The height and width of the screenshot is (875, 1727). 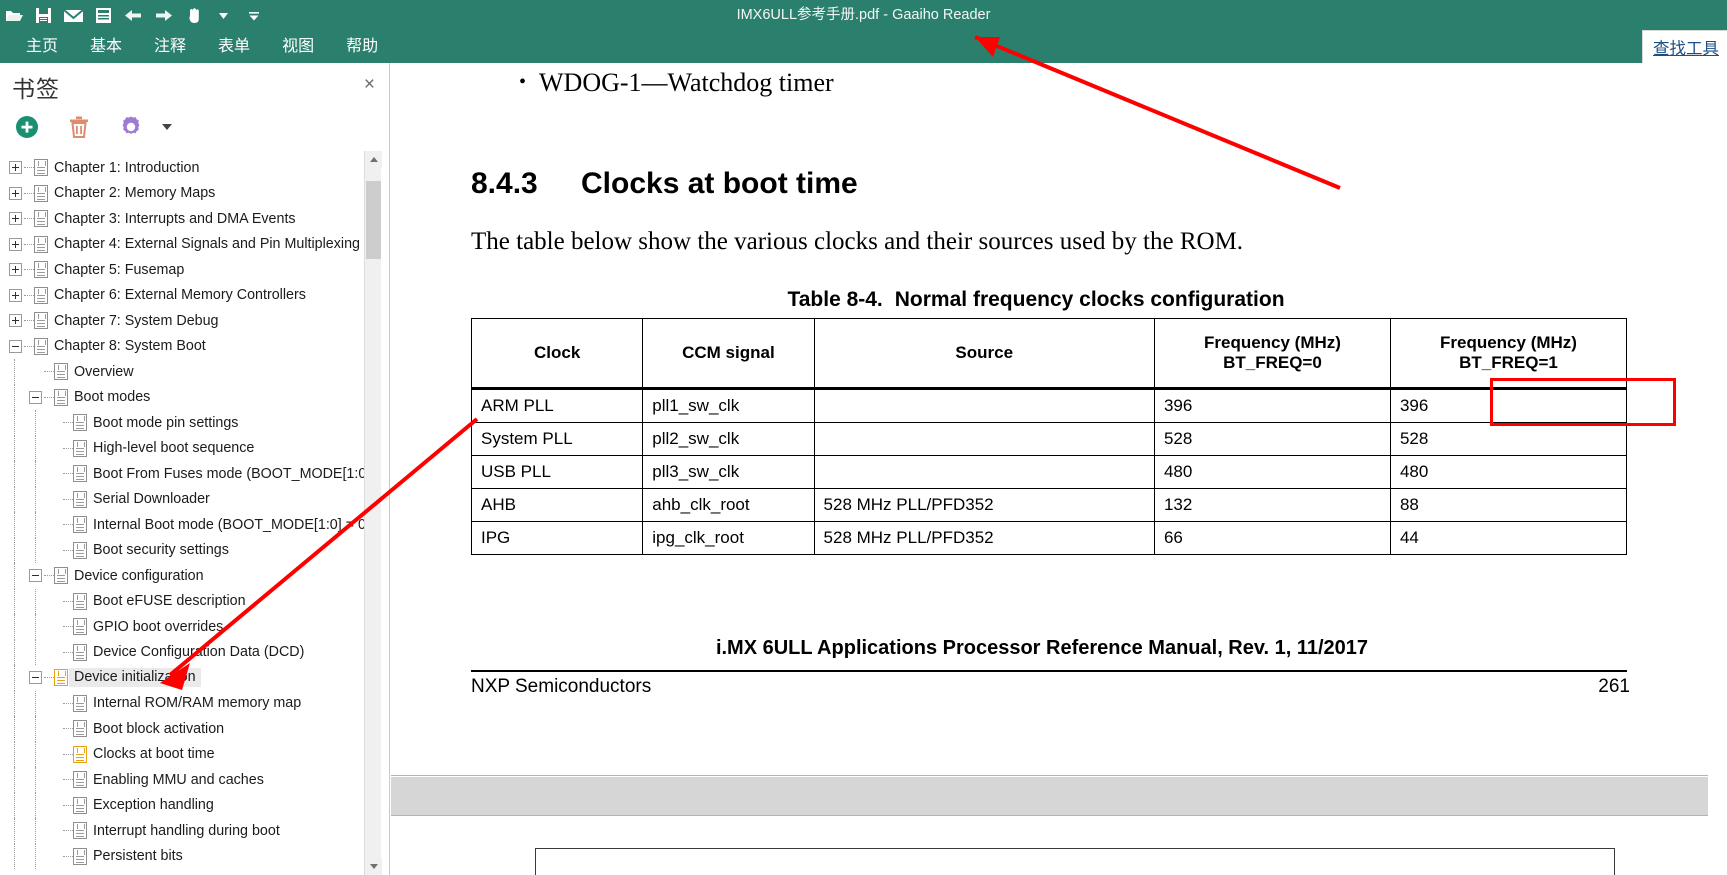 What do you see at coordinates (185, 219) in the screenshot?
I see `bookmark-item: Chapter 3: Interrupts and DMA Events` at bounding box center [185, 219].